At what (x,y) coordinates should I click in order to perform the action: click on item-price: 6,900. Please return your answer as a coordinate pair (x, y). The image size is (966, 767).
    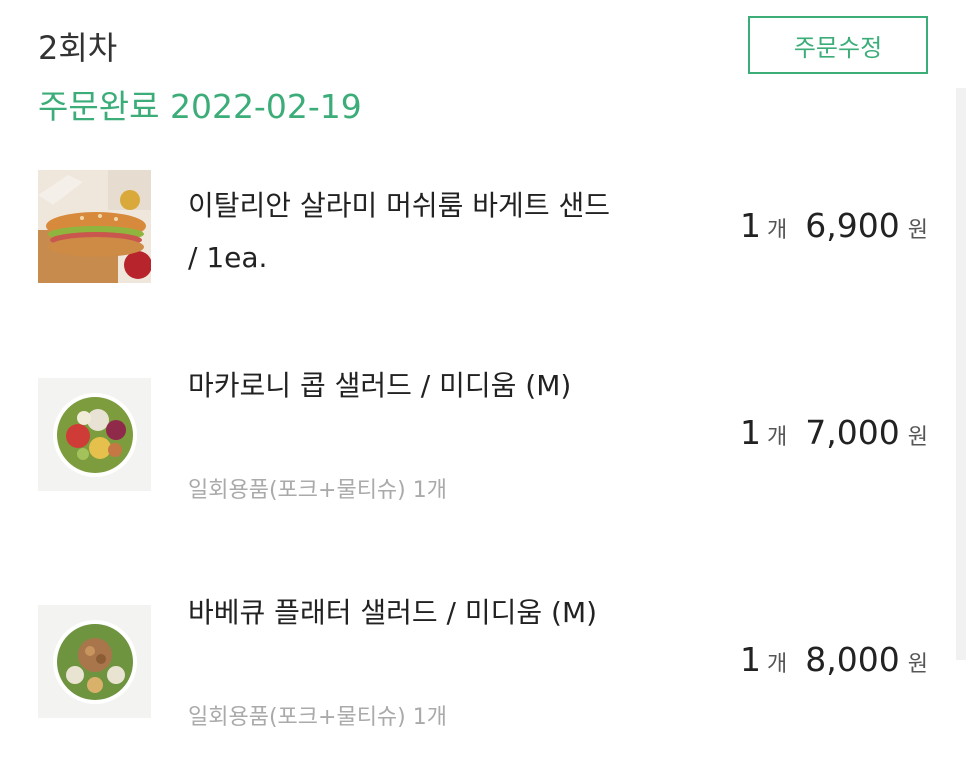
    Looking at the image, I should click on (852, 225).